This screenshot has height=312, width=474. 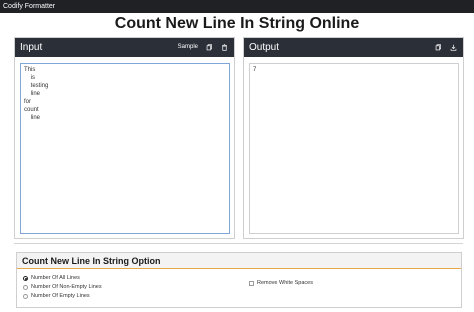 I want to click on app-titlebar: Codify Formatter, so click(x=237, y=6).